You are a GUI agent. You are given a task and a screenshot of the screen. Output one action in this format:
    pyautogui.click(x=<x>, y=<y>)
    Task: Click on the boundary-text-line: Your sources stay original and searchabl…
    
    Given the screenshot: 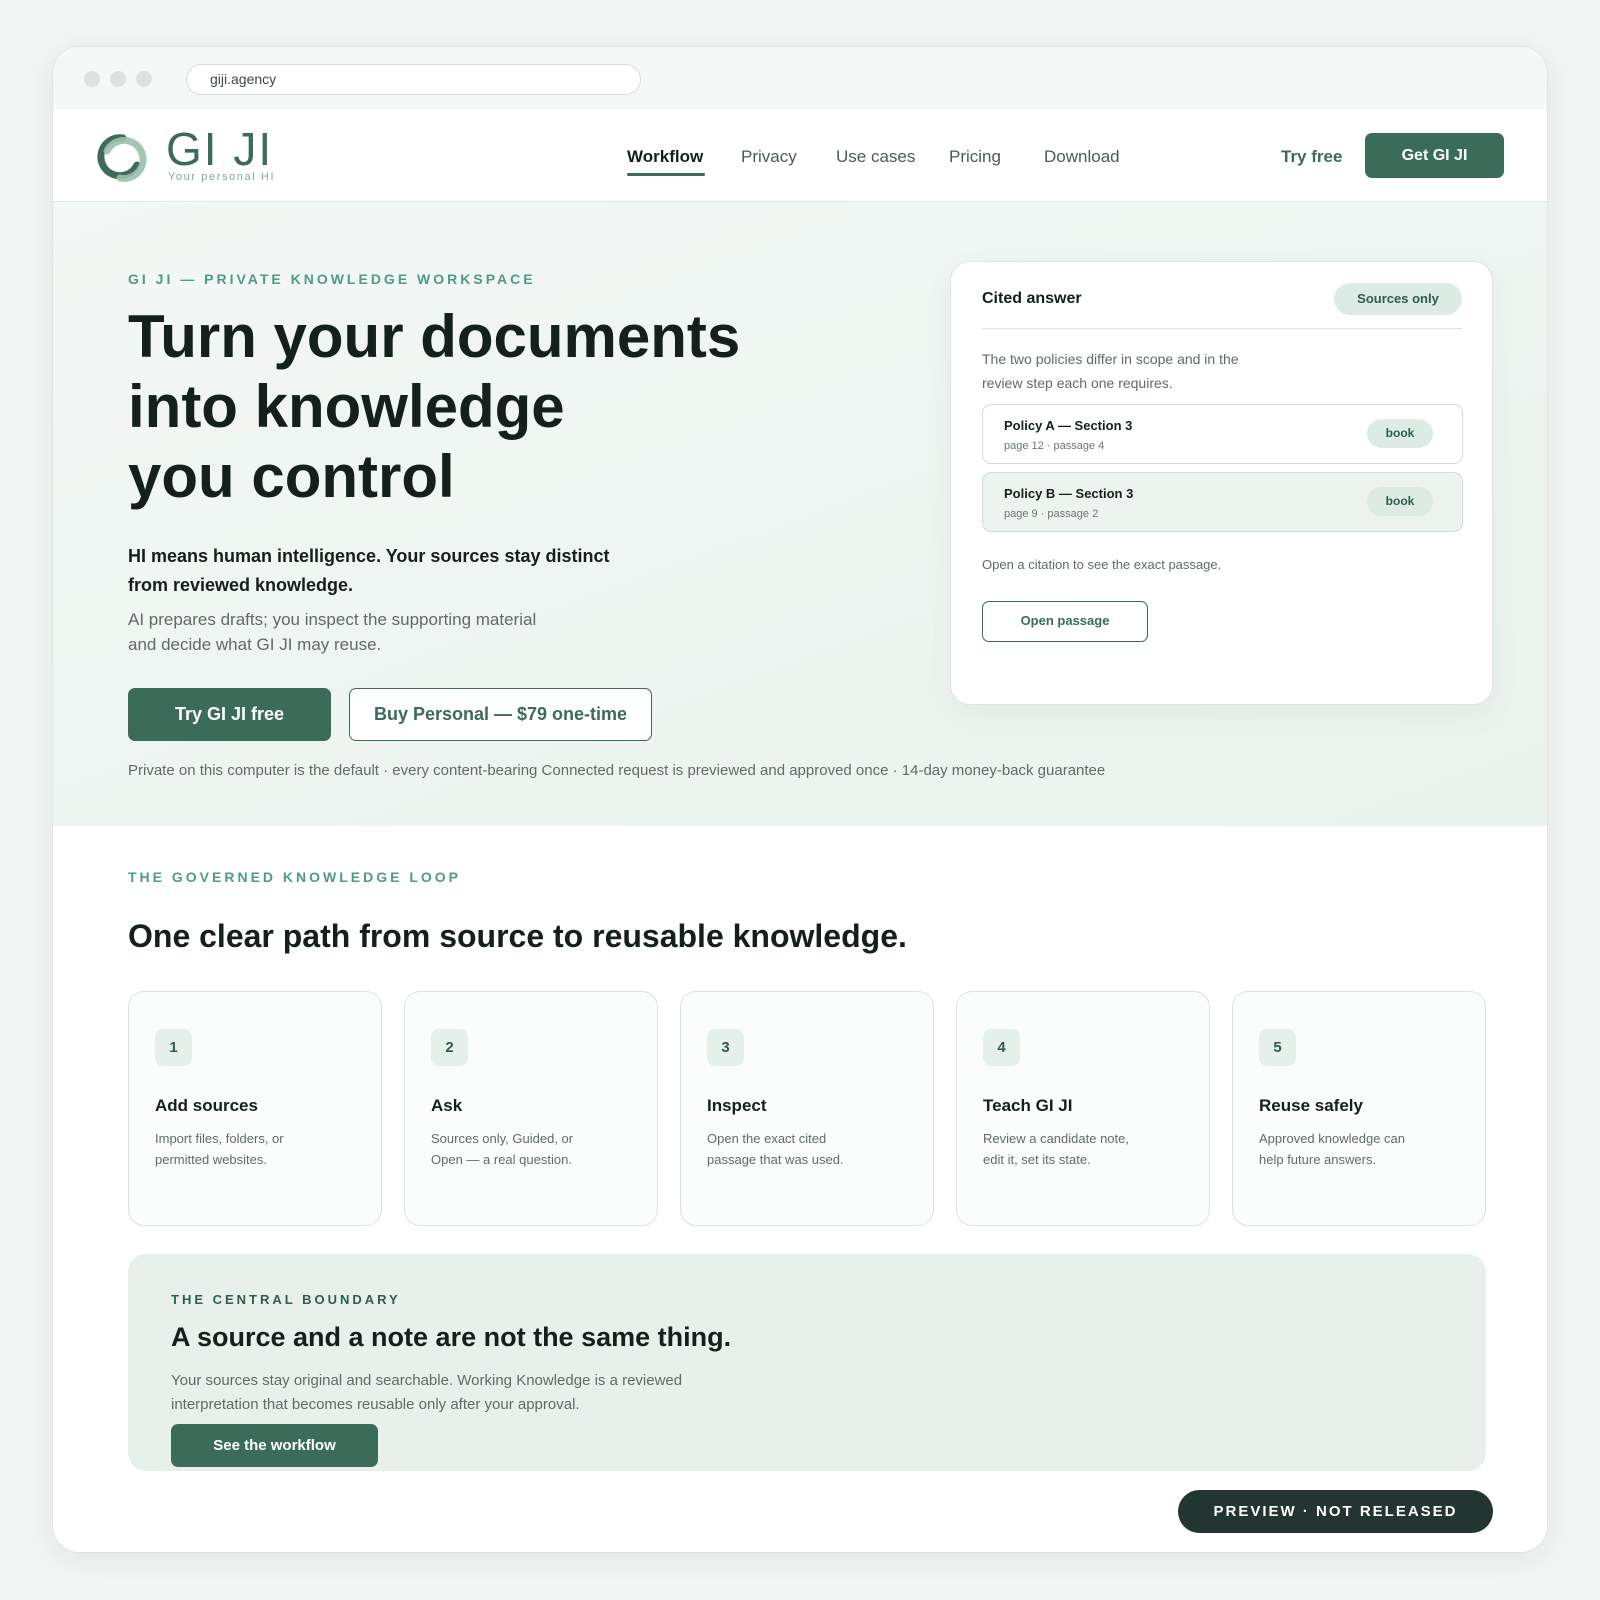 What is the action you would take?
    pyautogui.click(x=427, y=1380)
    